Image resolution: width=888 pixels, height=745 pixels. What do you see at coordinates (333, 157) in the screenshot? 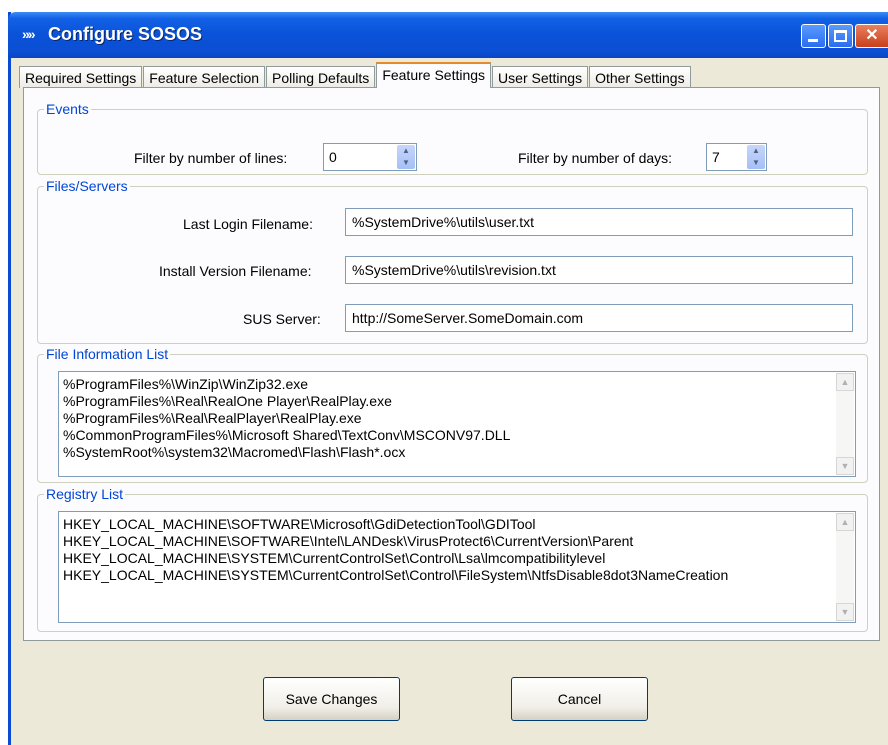
I see `filter-lines-value: 0` at bounding box center [333, 157].